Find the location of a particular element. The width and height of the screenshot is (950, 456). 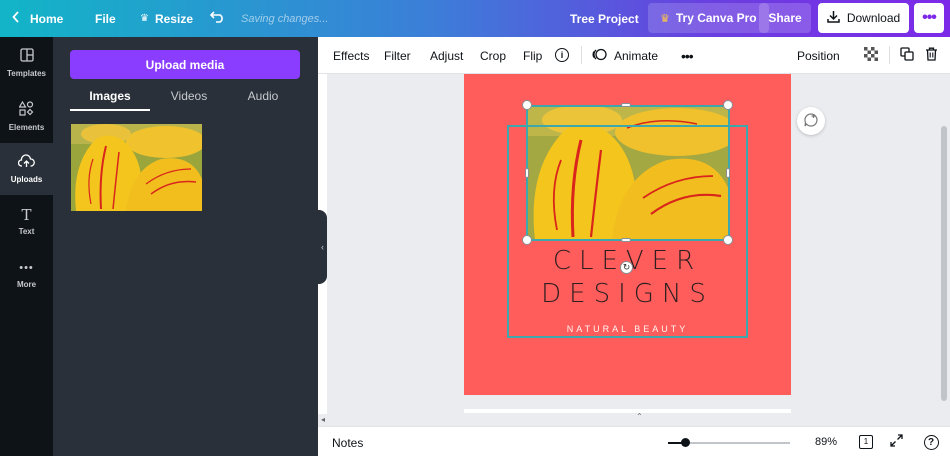

resize-handle-left is located at coordinates (527, 173).